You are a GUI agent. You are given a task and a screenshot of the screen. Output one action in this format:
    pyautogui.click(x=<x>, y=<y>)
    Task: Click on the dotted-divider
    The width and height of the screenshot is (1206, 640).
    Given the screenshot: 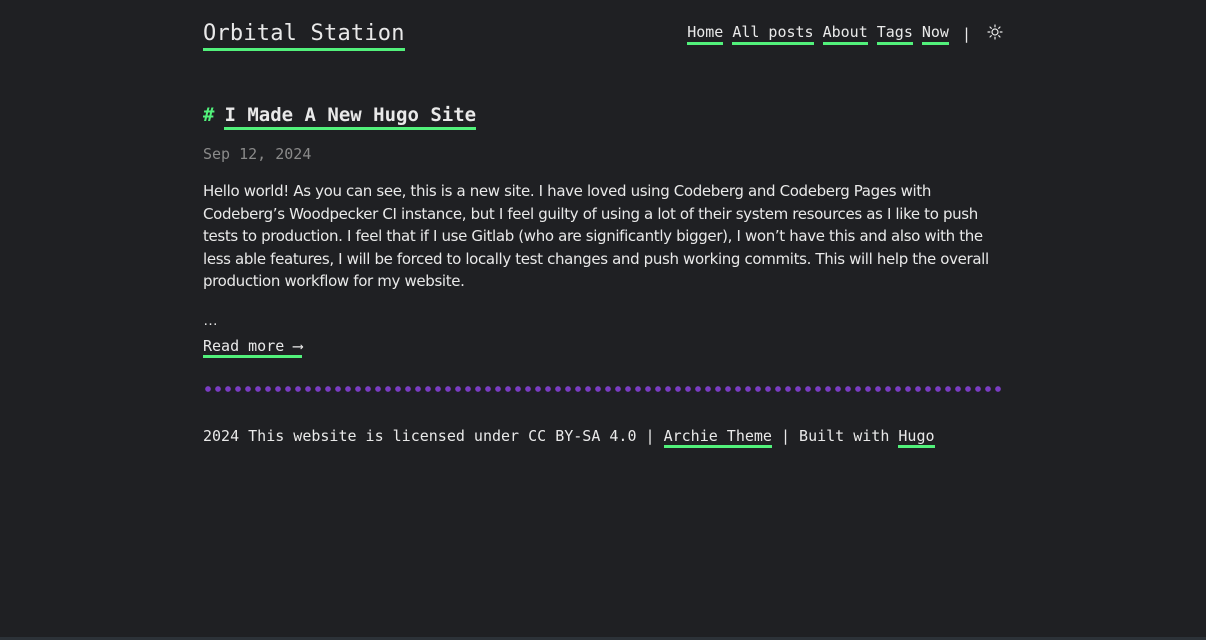 What is the action you would take?
    pyautogui.click(x=603, y=389)
    